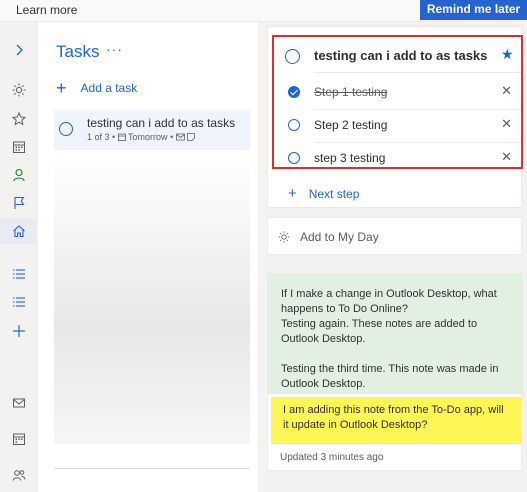 This screenshot has height=492, width=527. What do you see at coordinates (263, 11) in the screenshot?
I see `notification-banner: Learn more Remind me later` at bounding box center [263, 11].